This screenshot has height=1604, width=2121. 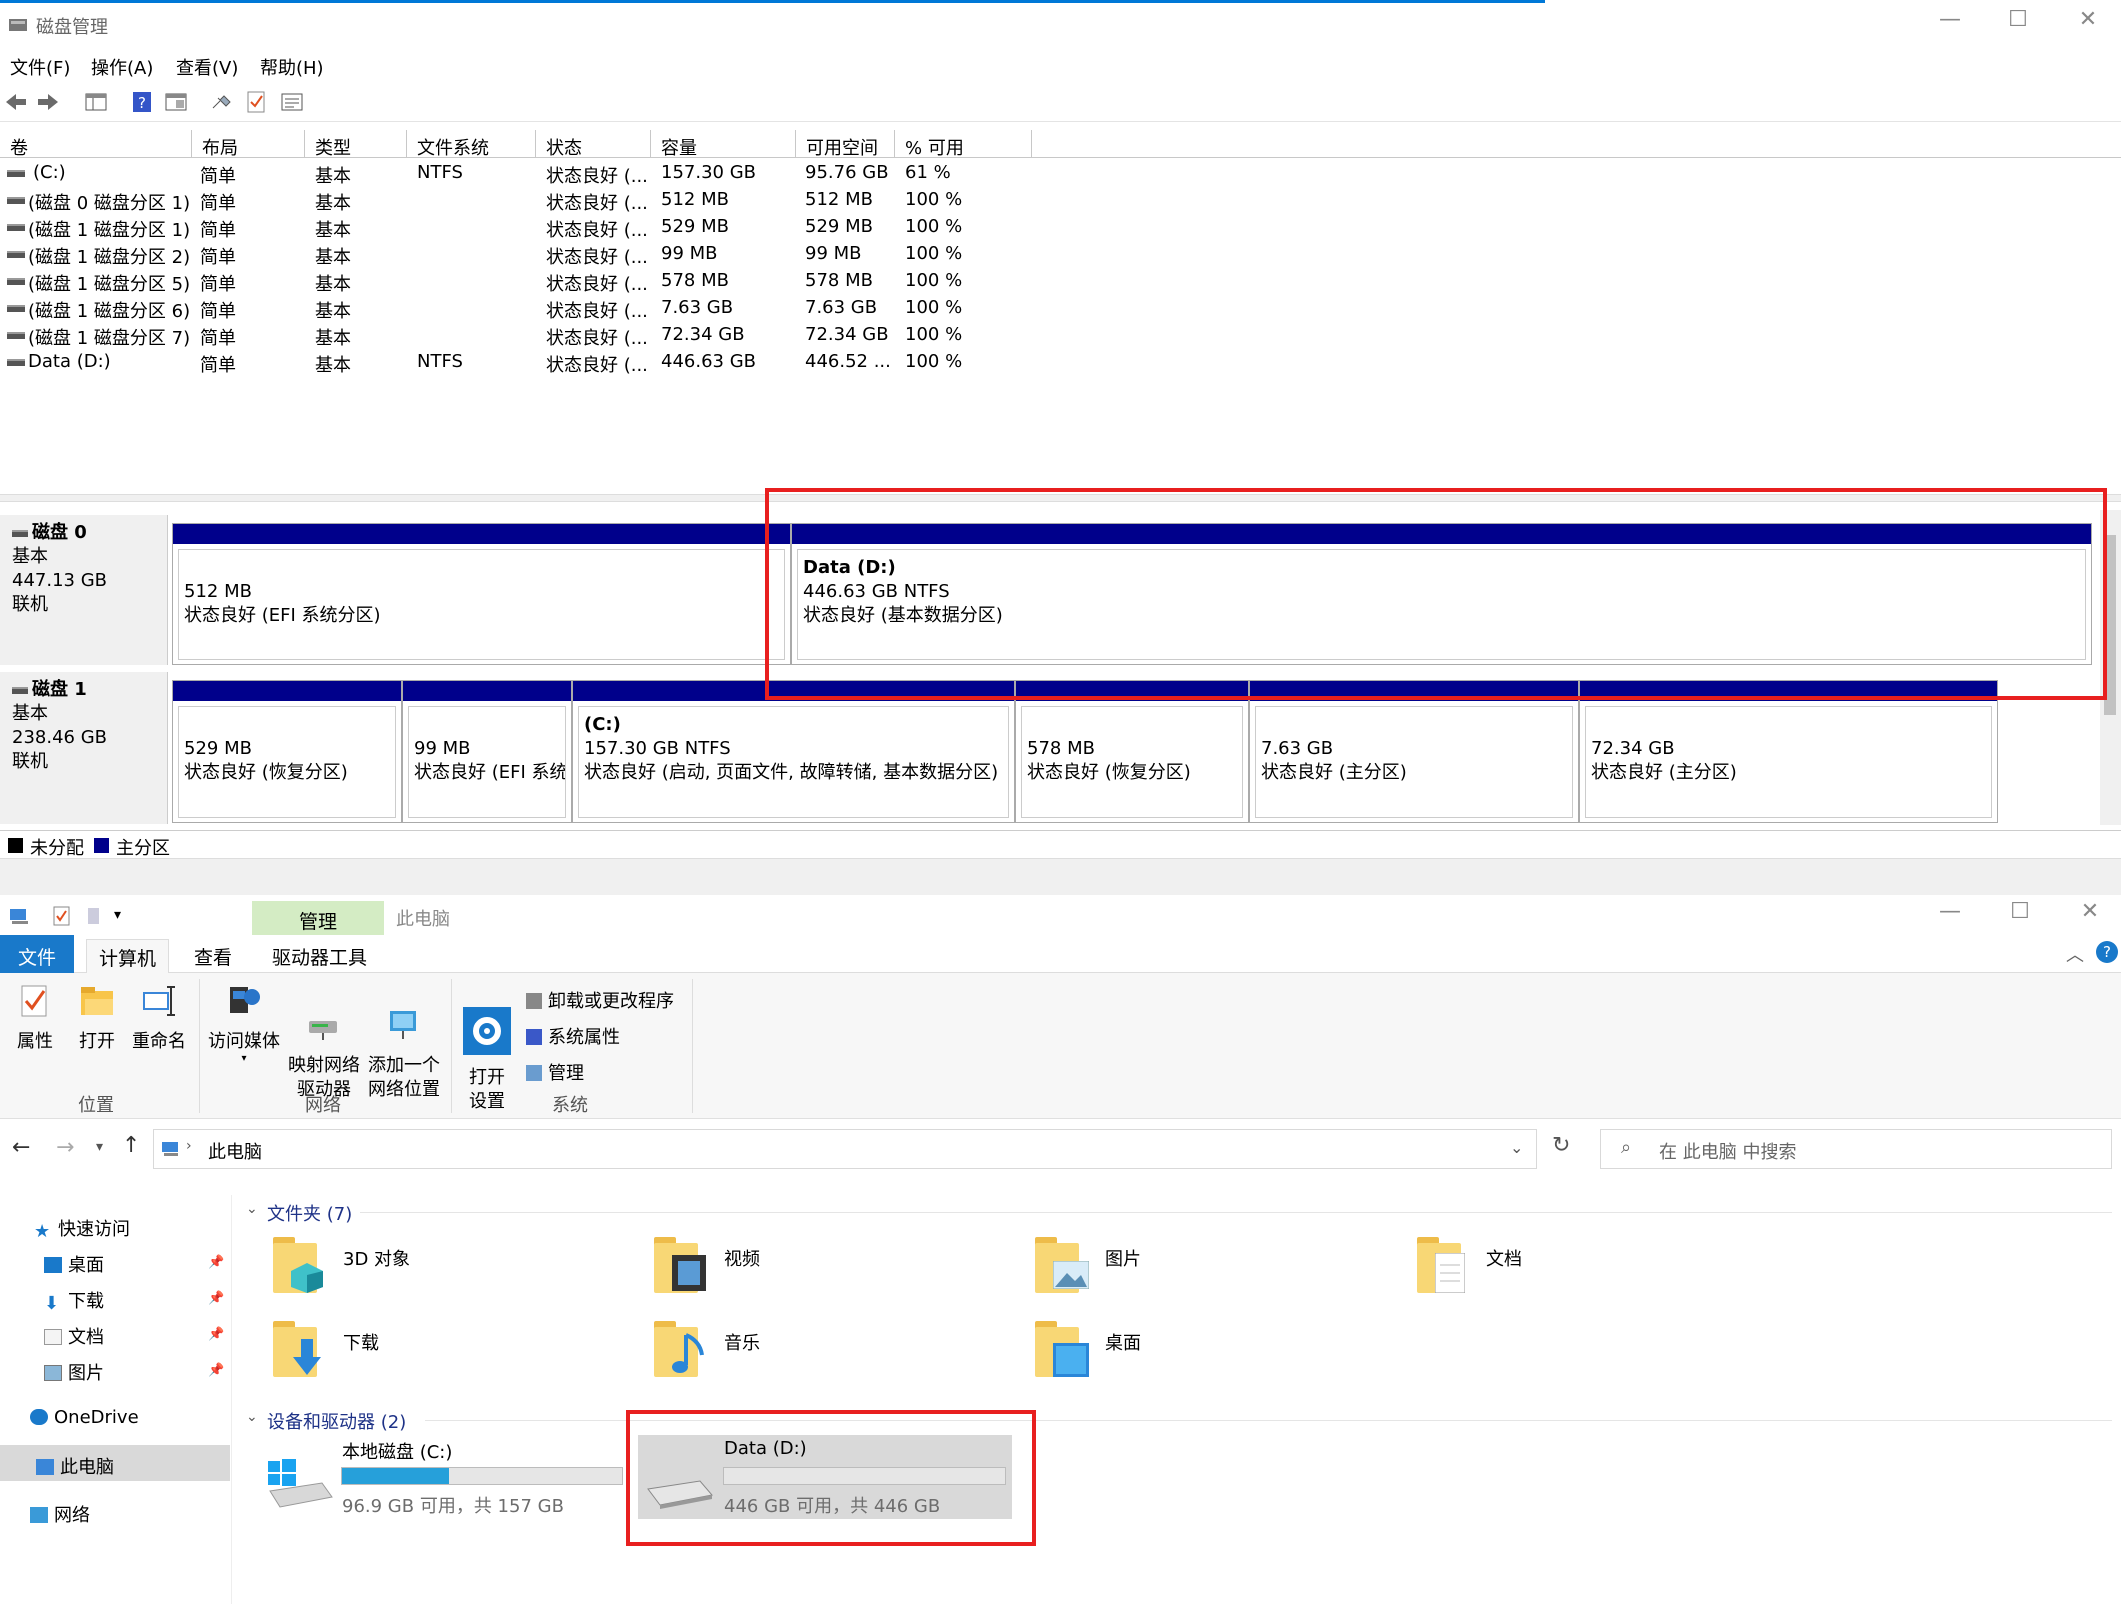 I want to click on maximize-button: ☐, so click(x=2018, y=19).